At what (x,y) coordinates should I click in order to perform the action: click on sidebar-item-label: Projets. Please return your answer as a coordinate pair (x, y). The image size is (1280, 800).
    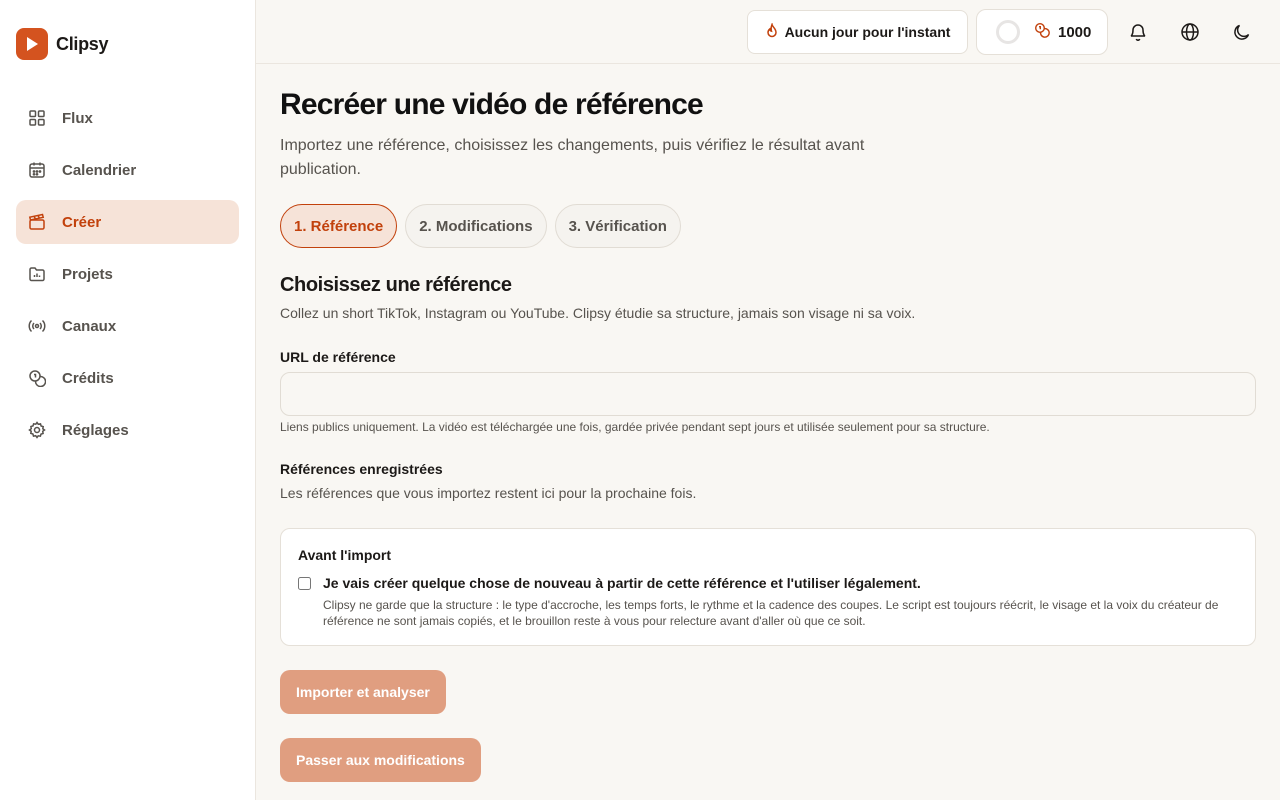
    Looking at the image, I should click on (87, 274).